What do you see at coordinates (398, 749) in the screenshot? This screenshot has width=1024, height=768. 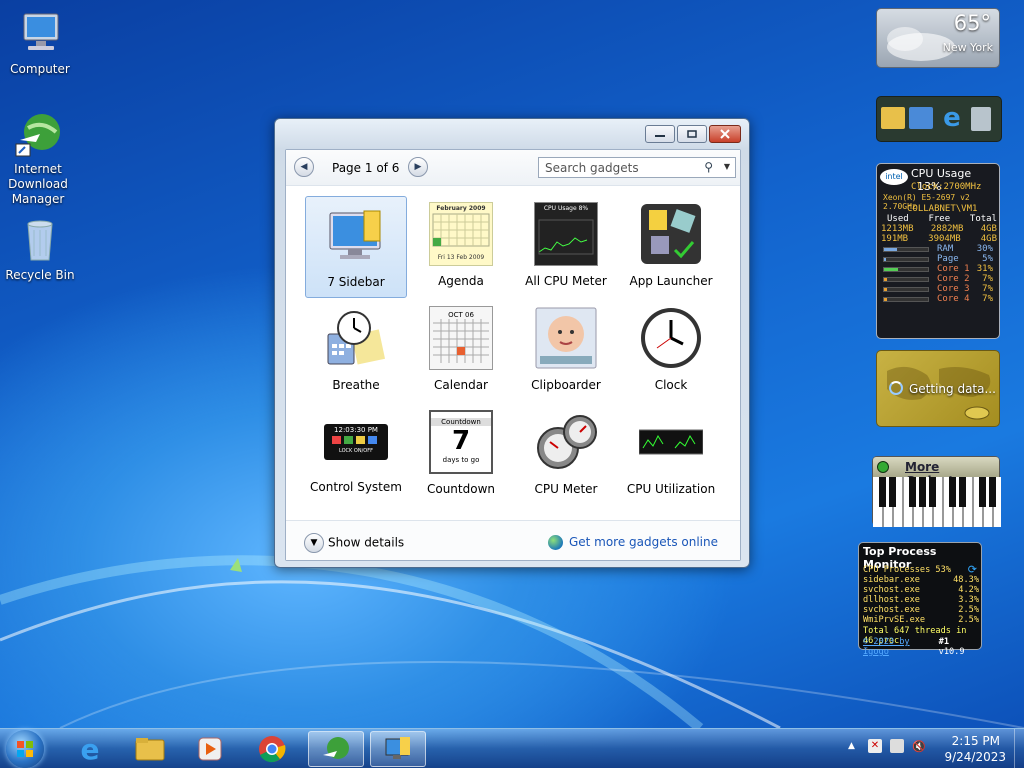 I see `taskbar-gadgets` at bounding box center [398, 749].